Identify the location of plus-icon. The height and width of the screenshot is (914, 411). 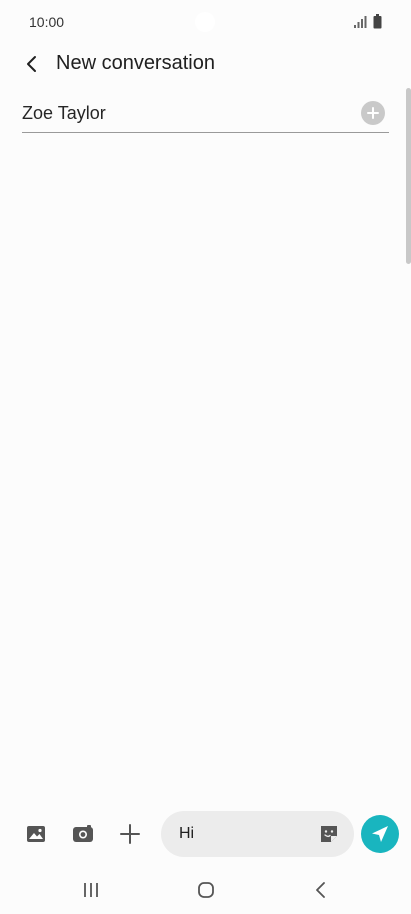
(130, 834).